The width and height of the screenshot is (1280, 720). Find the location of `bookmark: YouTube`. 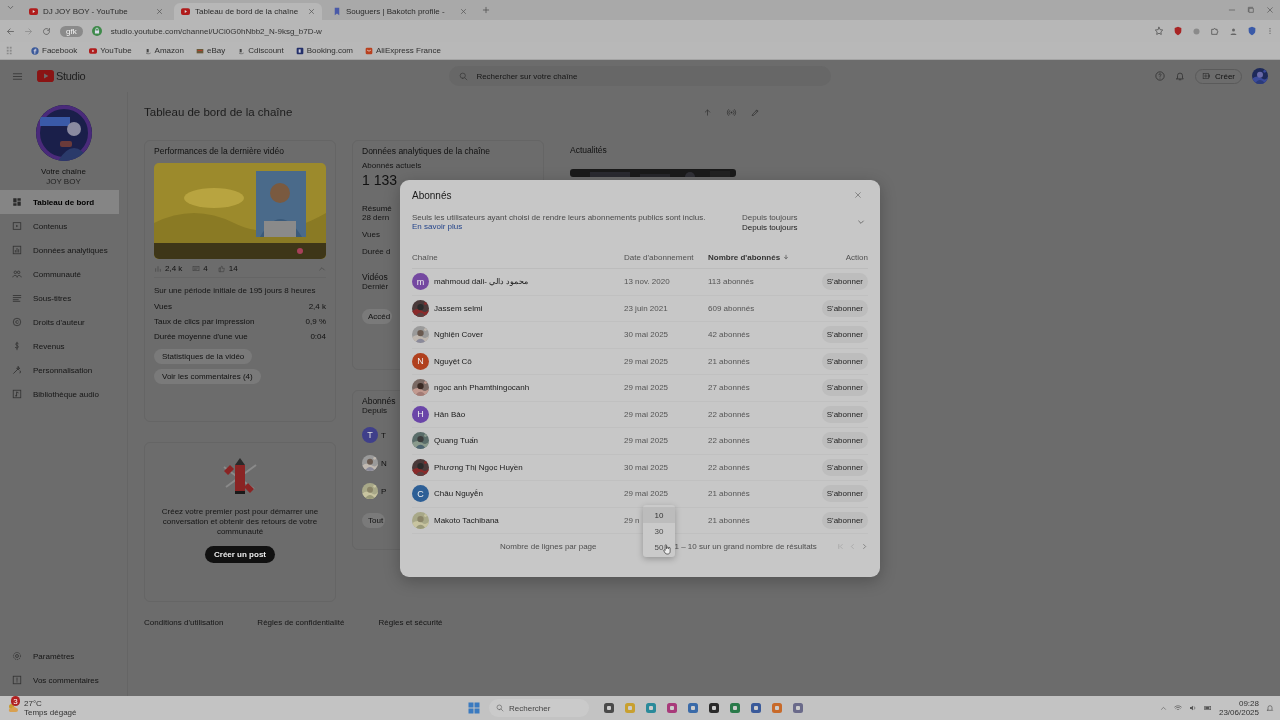

bookmark: YouTube is located at coordinates (110, 50).